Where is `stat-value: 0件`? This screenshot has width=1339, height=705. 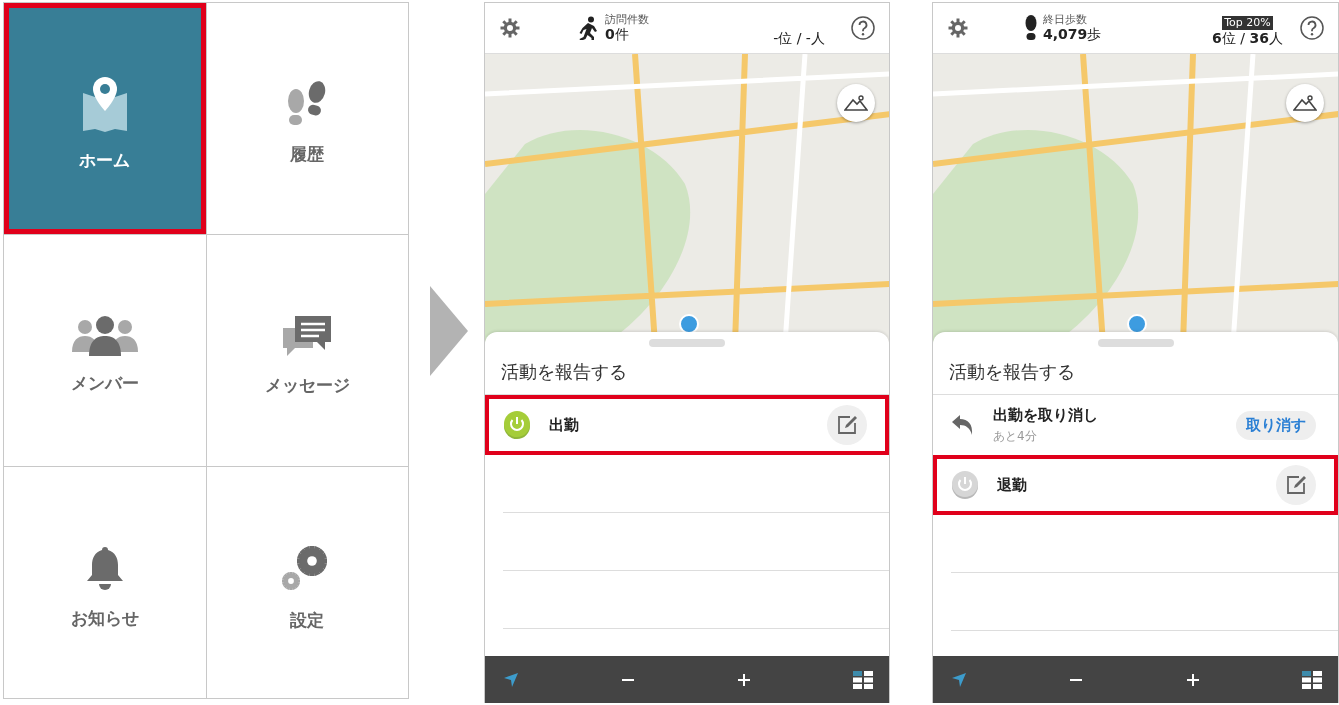 stat-value: 0件 is located at coordinates (617, 34).